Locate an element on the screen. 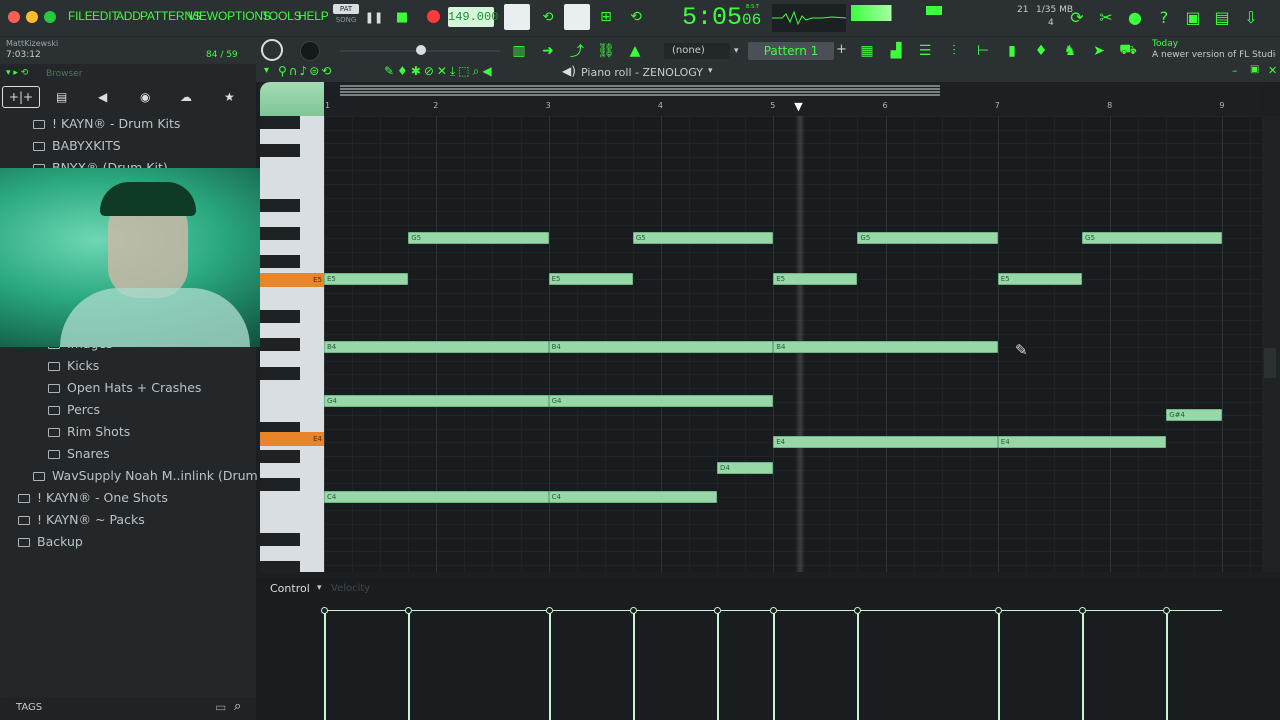 The height and width of the screenshot is (720, 1280). active-key: E5 is located at coordinates (292, 280).